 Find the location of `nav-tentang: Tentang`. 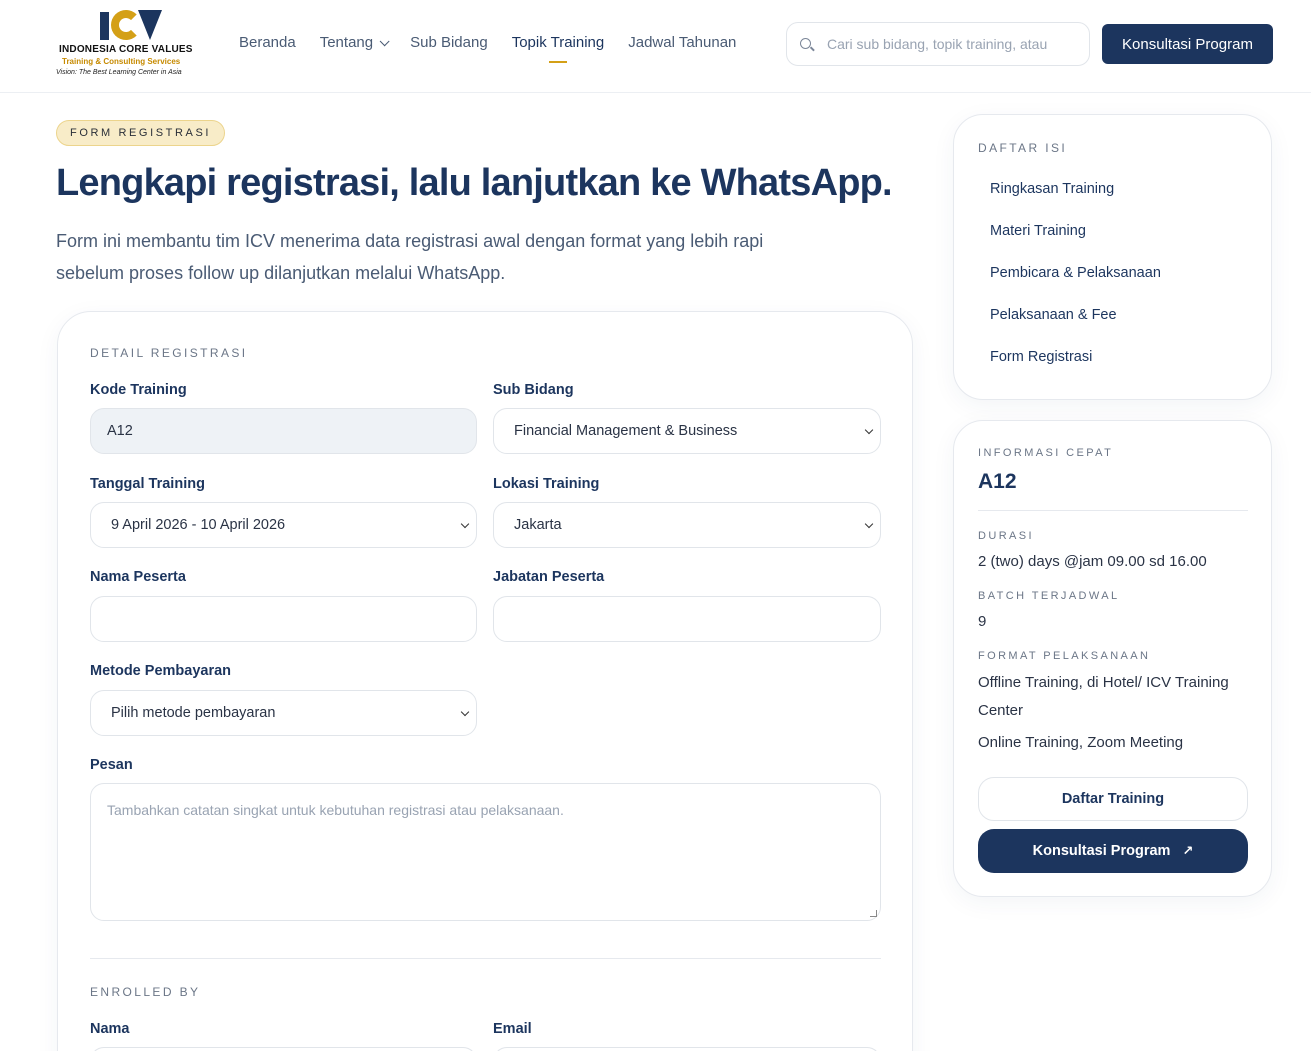

nav-tentang: Tentang is located at coordinates (354, 42).